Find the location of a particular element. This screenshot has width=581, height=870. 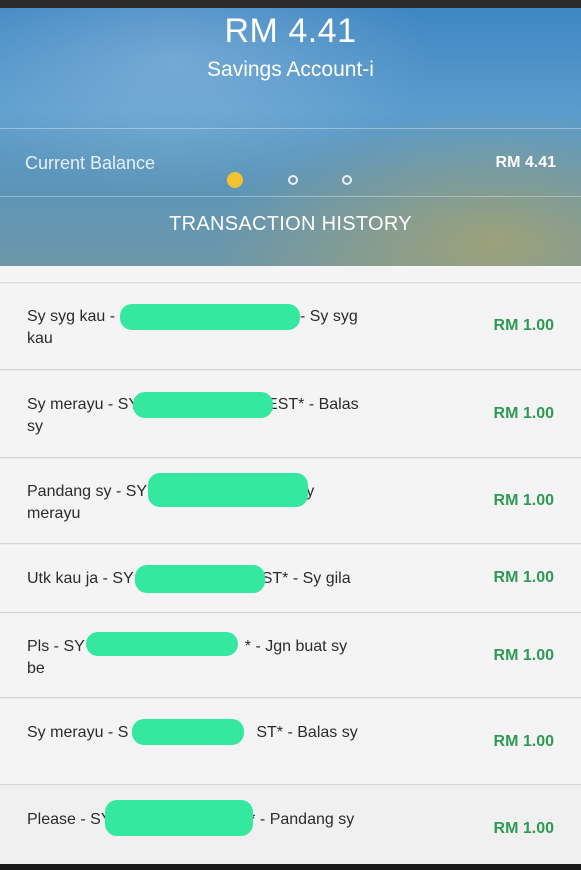

transaction-row: Utk kau ja - SY ST* - Sy gila RM 1.00 is located at coordinates (290, 579).